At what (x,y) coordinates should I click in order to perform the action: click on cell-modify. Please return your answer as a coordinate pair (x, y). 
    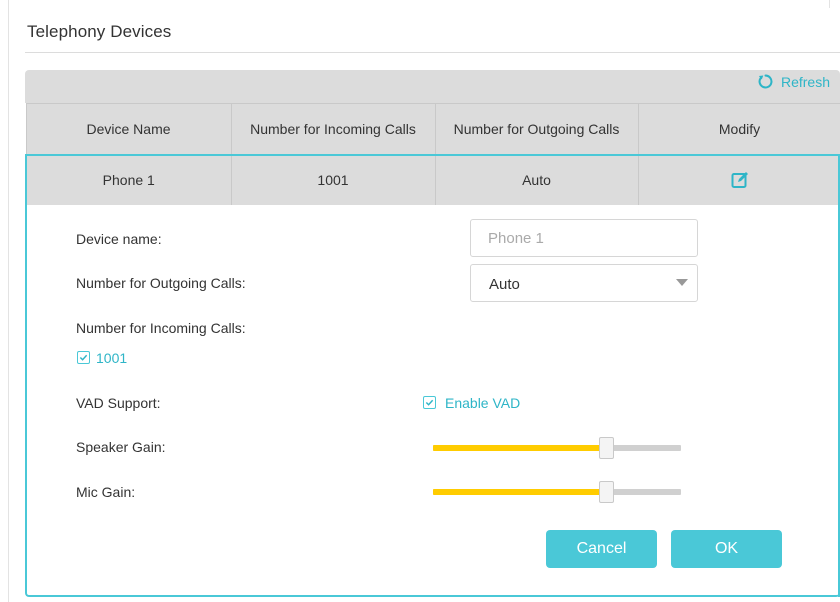
    Looking at the image, I should click on (738, 179).